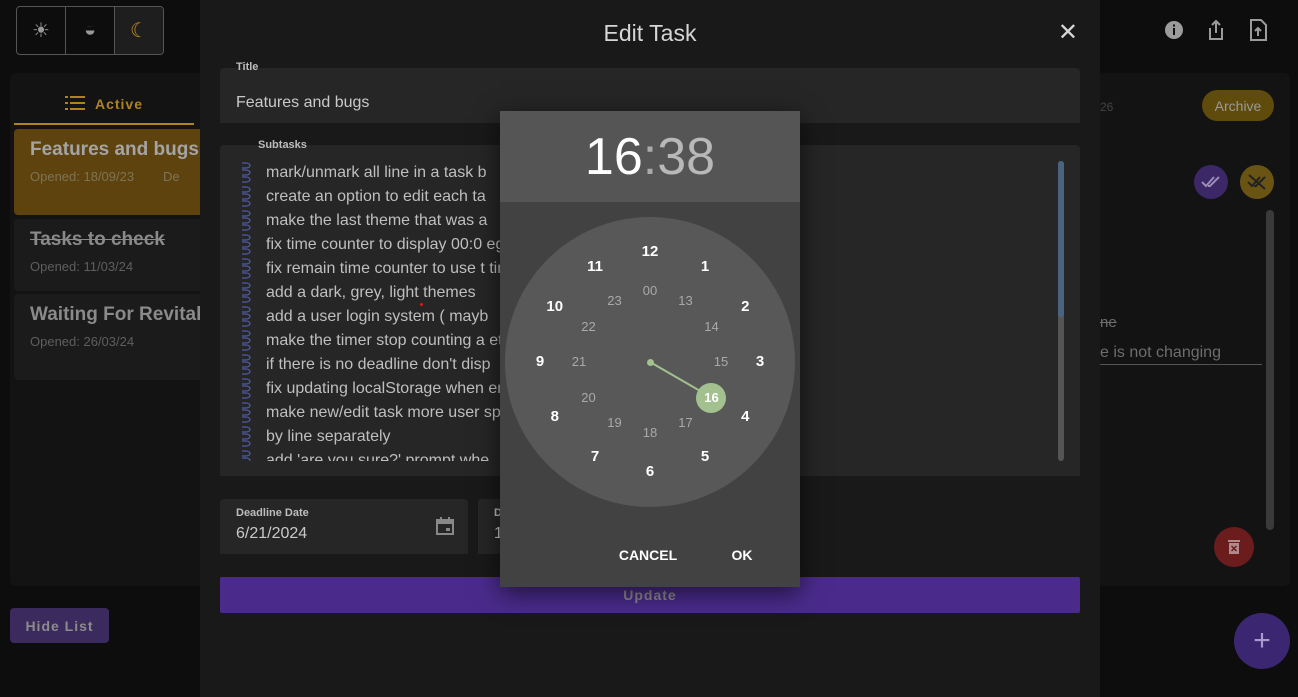  I want to click on ok-button: OK, so click(742, 555).